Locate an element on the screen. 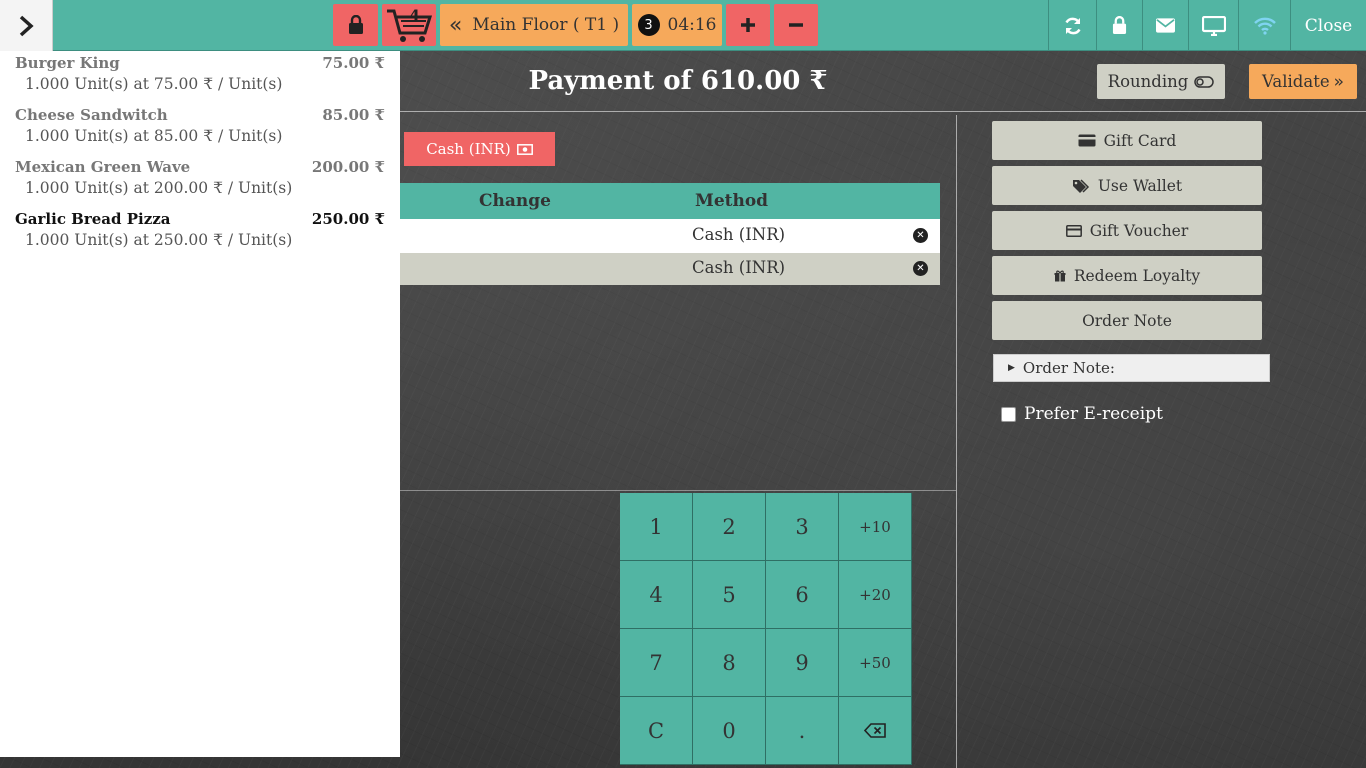 The width and height of the screenshot is (1366, 768). messages-button is located at coordinates (1165, 25).